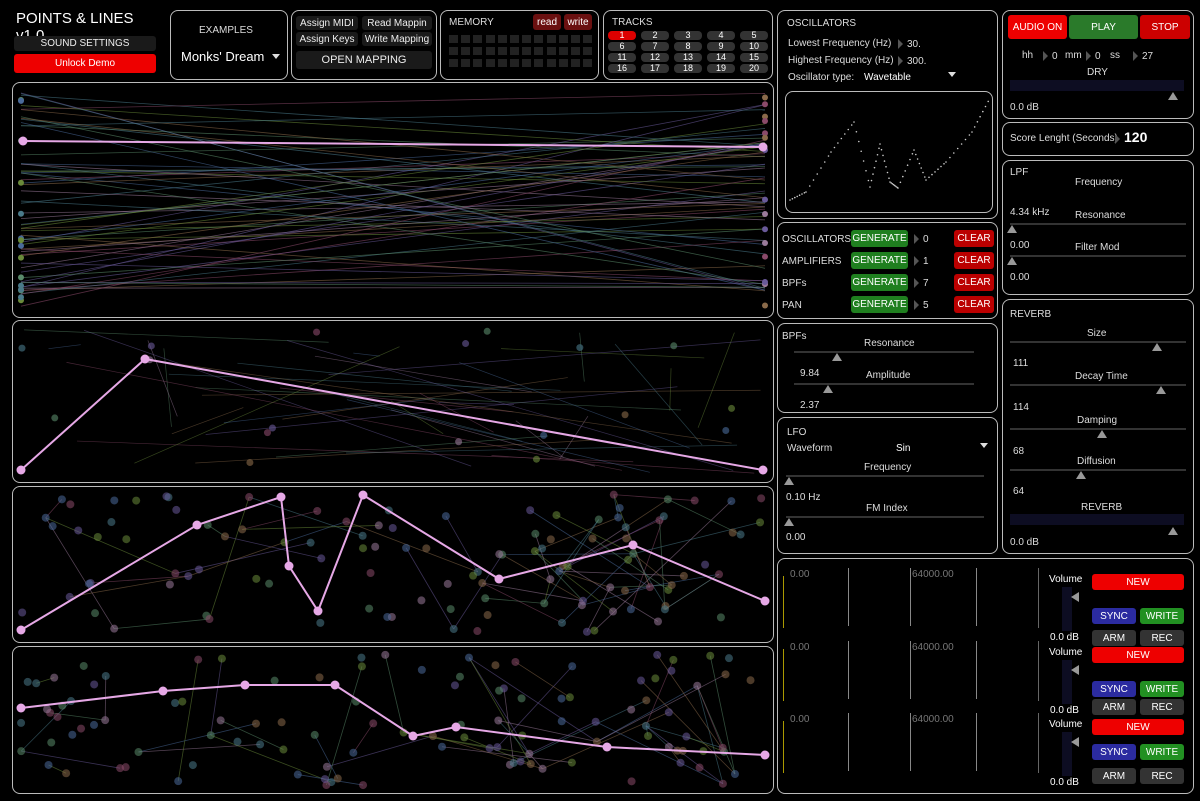  Describe the element at coordinates (828, 389) in the screenshot. I see `bpf-amplitude-thumb` at that location.